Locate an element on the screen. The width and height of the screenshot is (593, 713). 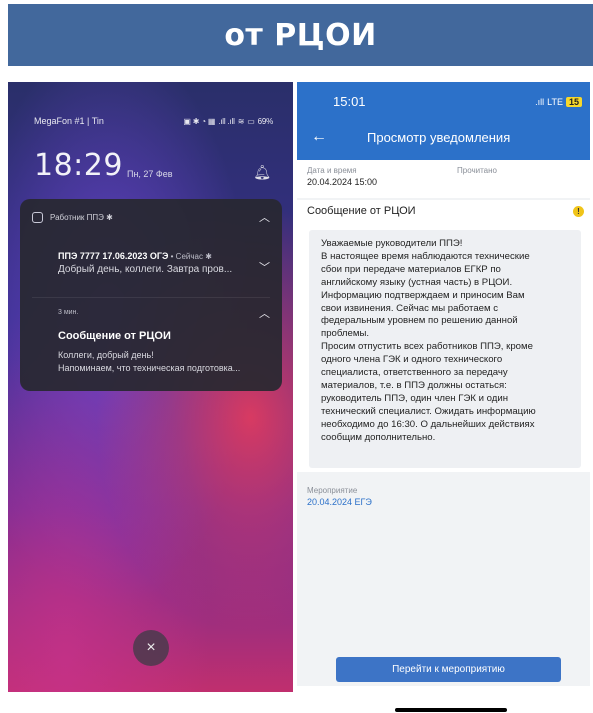
read-status-label: Прочитано is located at coordinates (477, 170).